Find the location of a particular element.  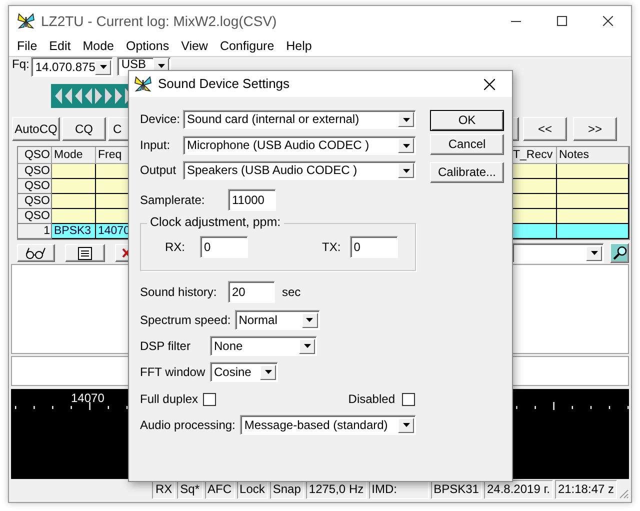

dialog-title: Sound Device Settings is located at coordinates (224, 84).